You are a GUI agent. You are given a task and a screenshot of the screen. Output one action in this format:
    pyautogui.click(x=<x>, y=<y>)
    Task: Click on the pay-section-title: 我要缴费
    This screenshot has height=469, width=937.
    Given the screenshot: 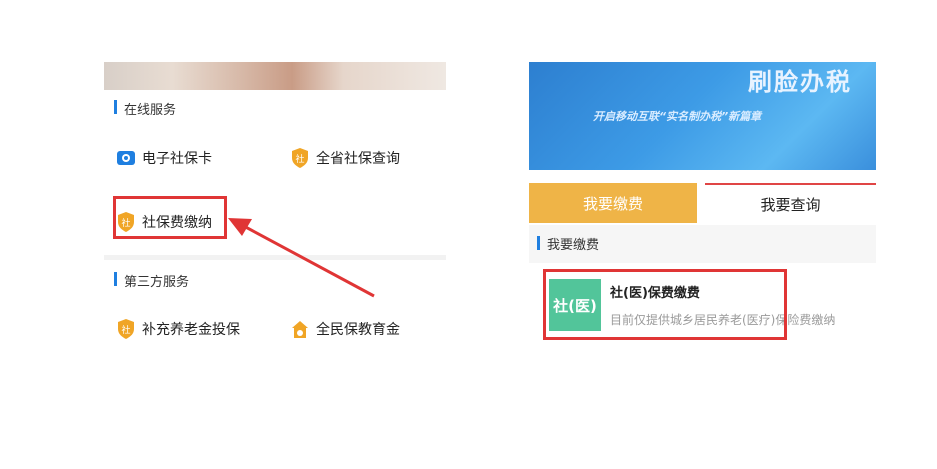 What is the action you would take?
    pyautogui.click(x=573, y=245)
    